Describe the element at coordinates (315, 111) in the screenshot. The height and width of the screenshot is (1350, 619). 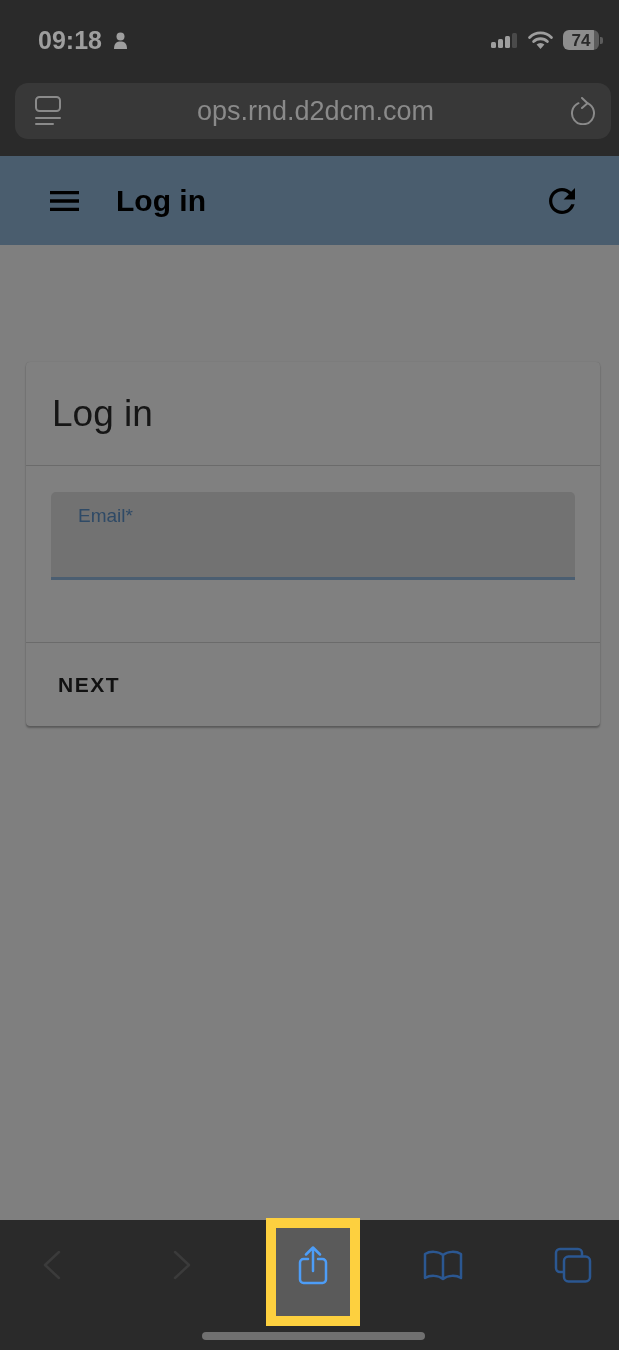
I see `url-text: ops.rnd.d2dcm.com` at that location.